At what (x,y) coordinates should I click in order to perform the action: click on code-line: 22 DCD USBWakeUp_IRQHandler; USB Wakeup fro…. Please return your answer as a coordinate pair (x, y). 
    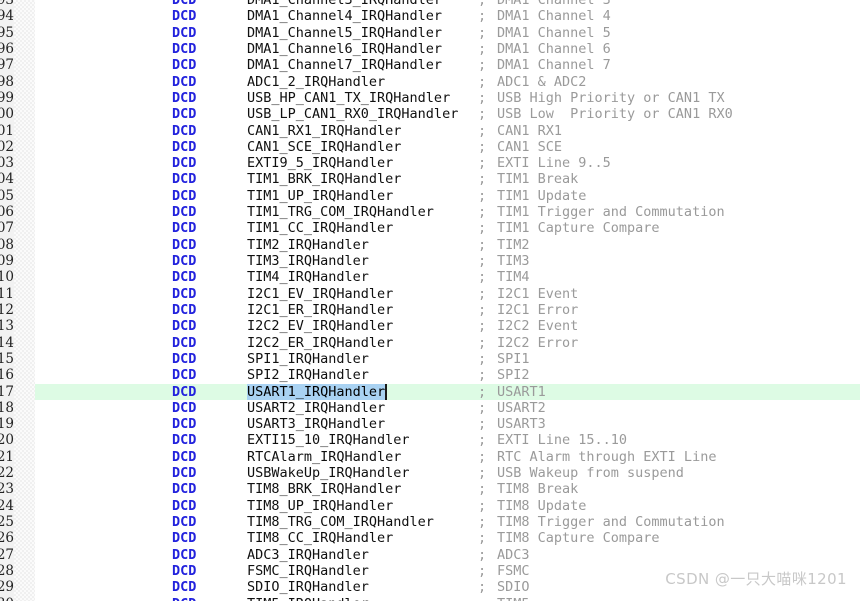
    Looking at the image, I should click on (430, 473).